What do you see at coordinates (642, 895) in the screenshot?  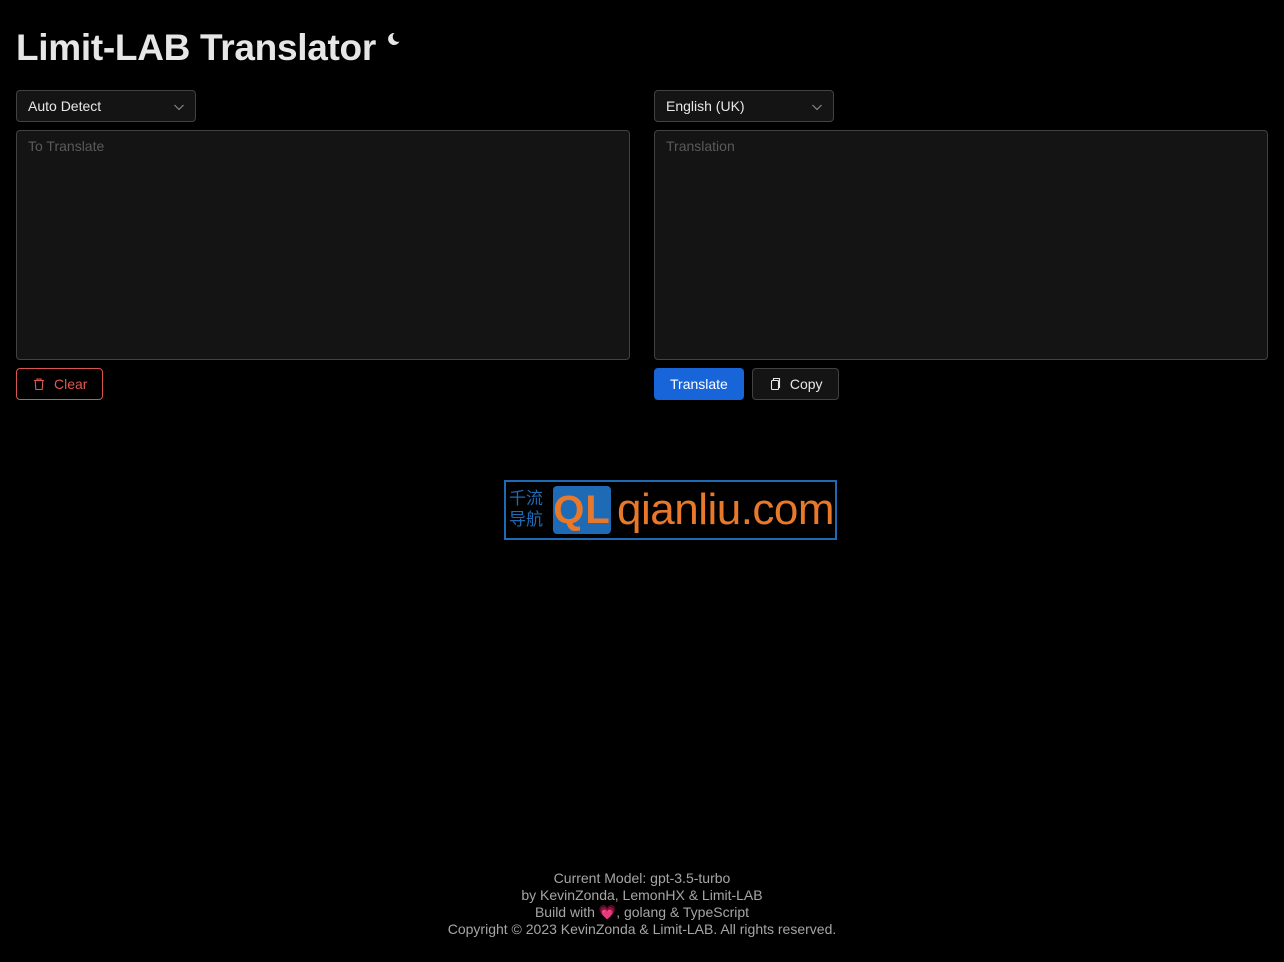 I see `authors: by KevinZonda, LemonHX & Limit-LAB` at bounding box center [642, 895].